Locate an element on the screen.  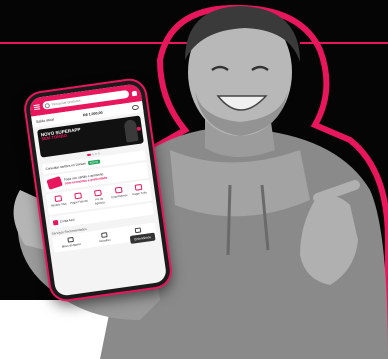
shortcut-item: Modelo Visa is located at coordinates (58, 202).